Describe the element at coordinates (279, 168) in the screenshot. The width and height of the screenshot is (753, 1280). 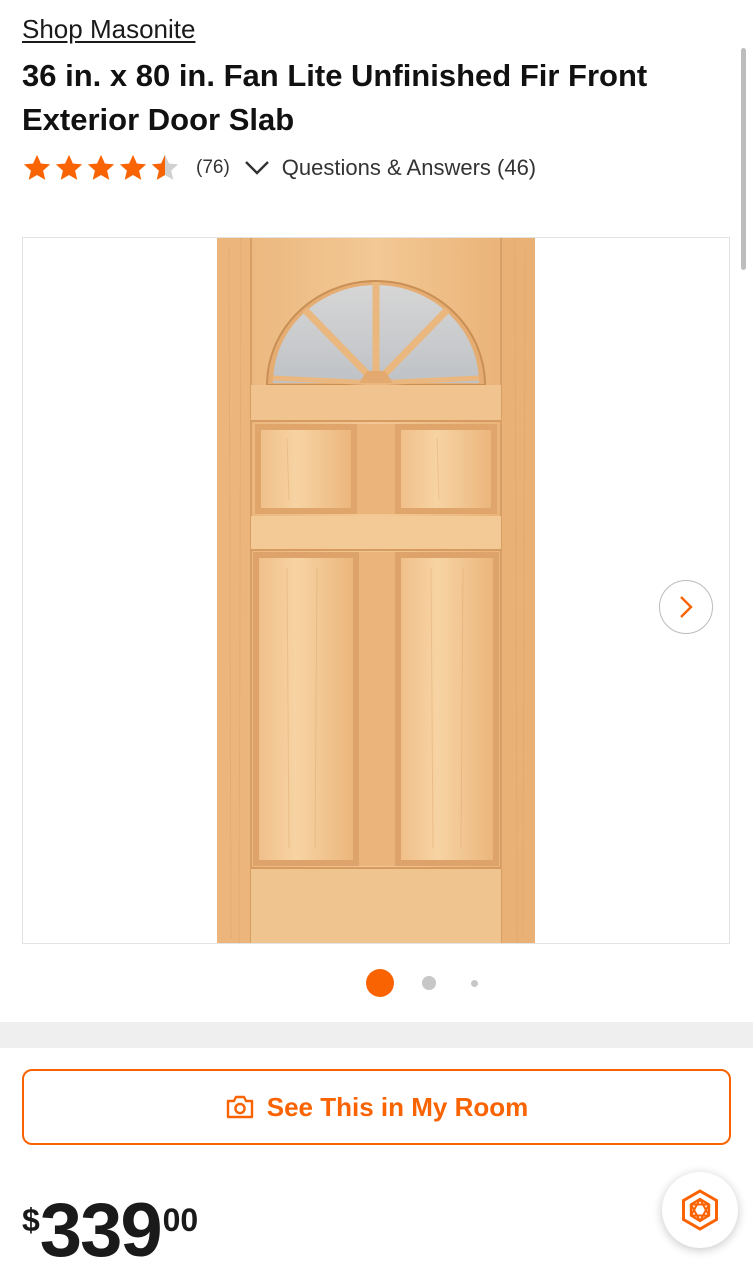
I see `rating-row: (76) Questions & Answers (46)` at that location.